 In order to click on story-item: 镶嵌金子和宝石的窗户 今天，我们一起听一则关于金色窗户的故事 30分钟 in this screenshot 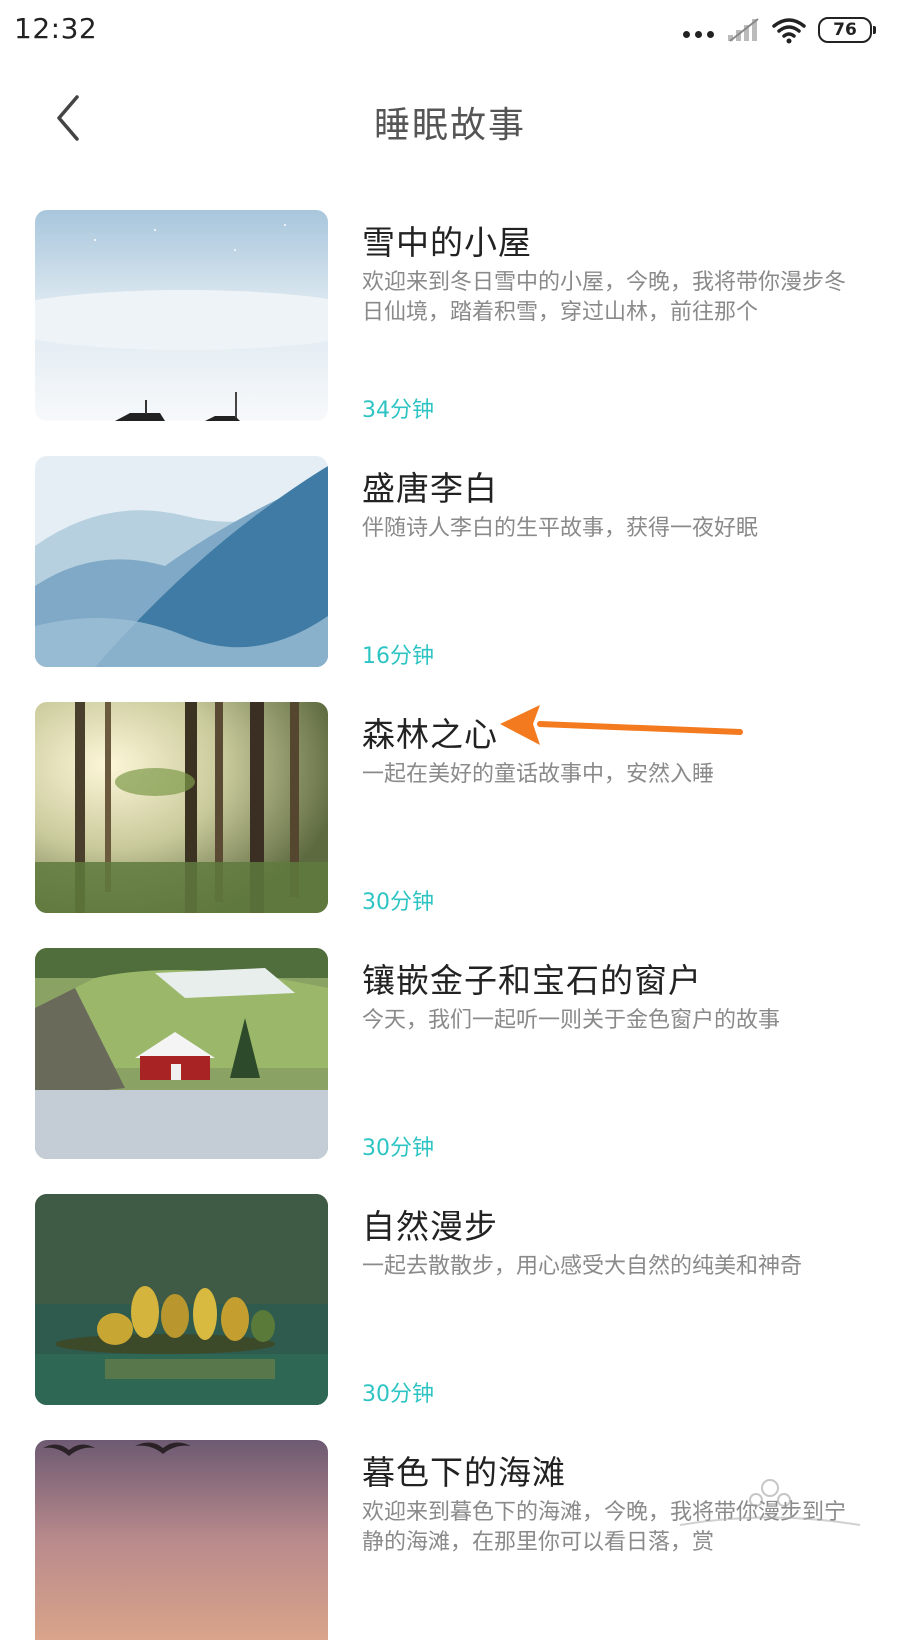, I will do `click(450, 1054)`.